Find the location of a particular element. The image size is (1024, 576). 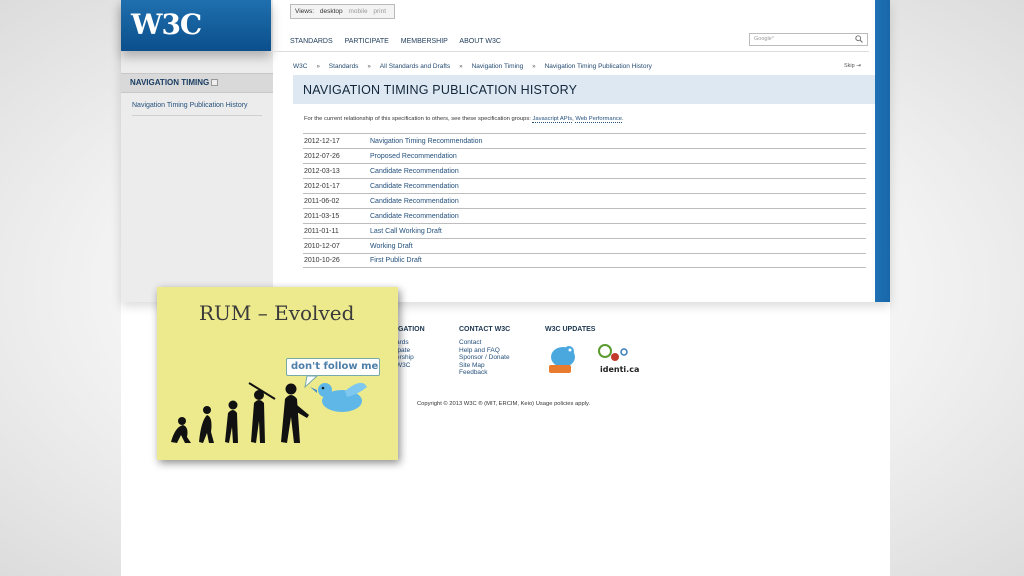

row-date: 2012-01-17 is located at coordinates (322, 186).